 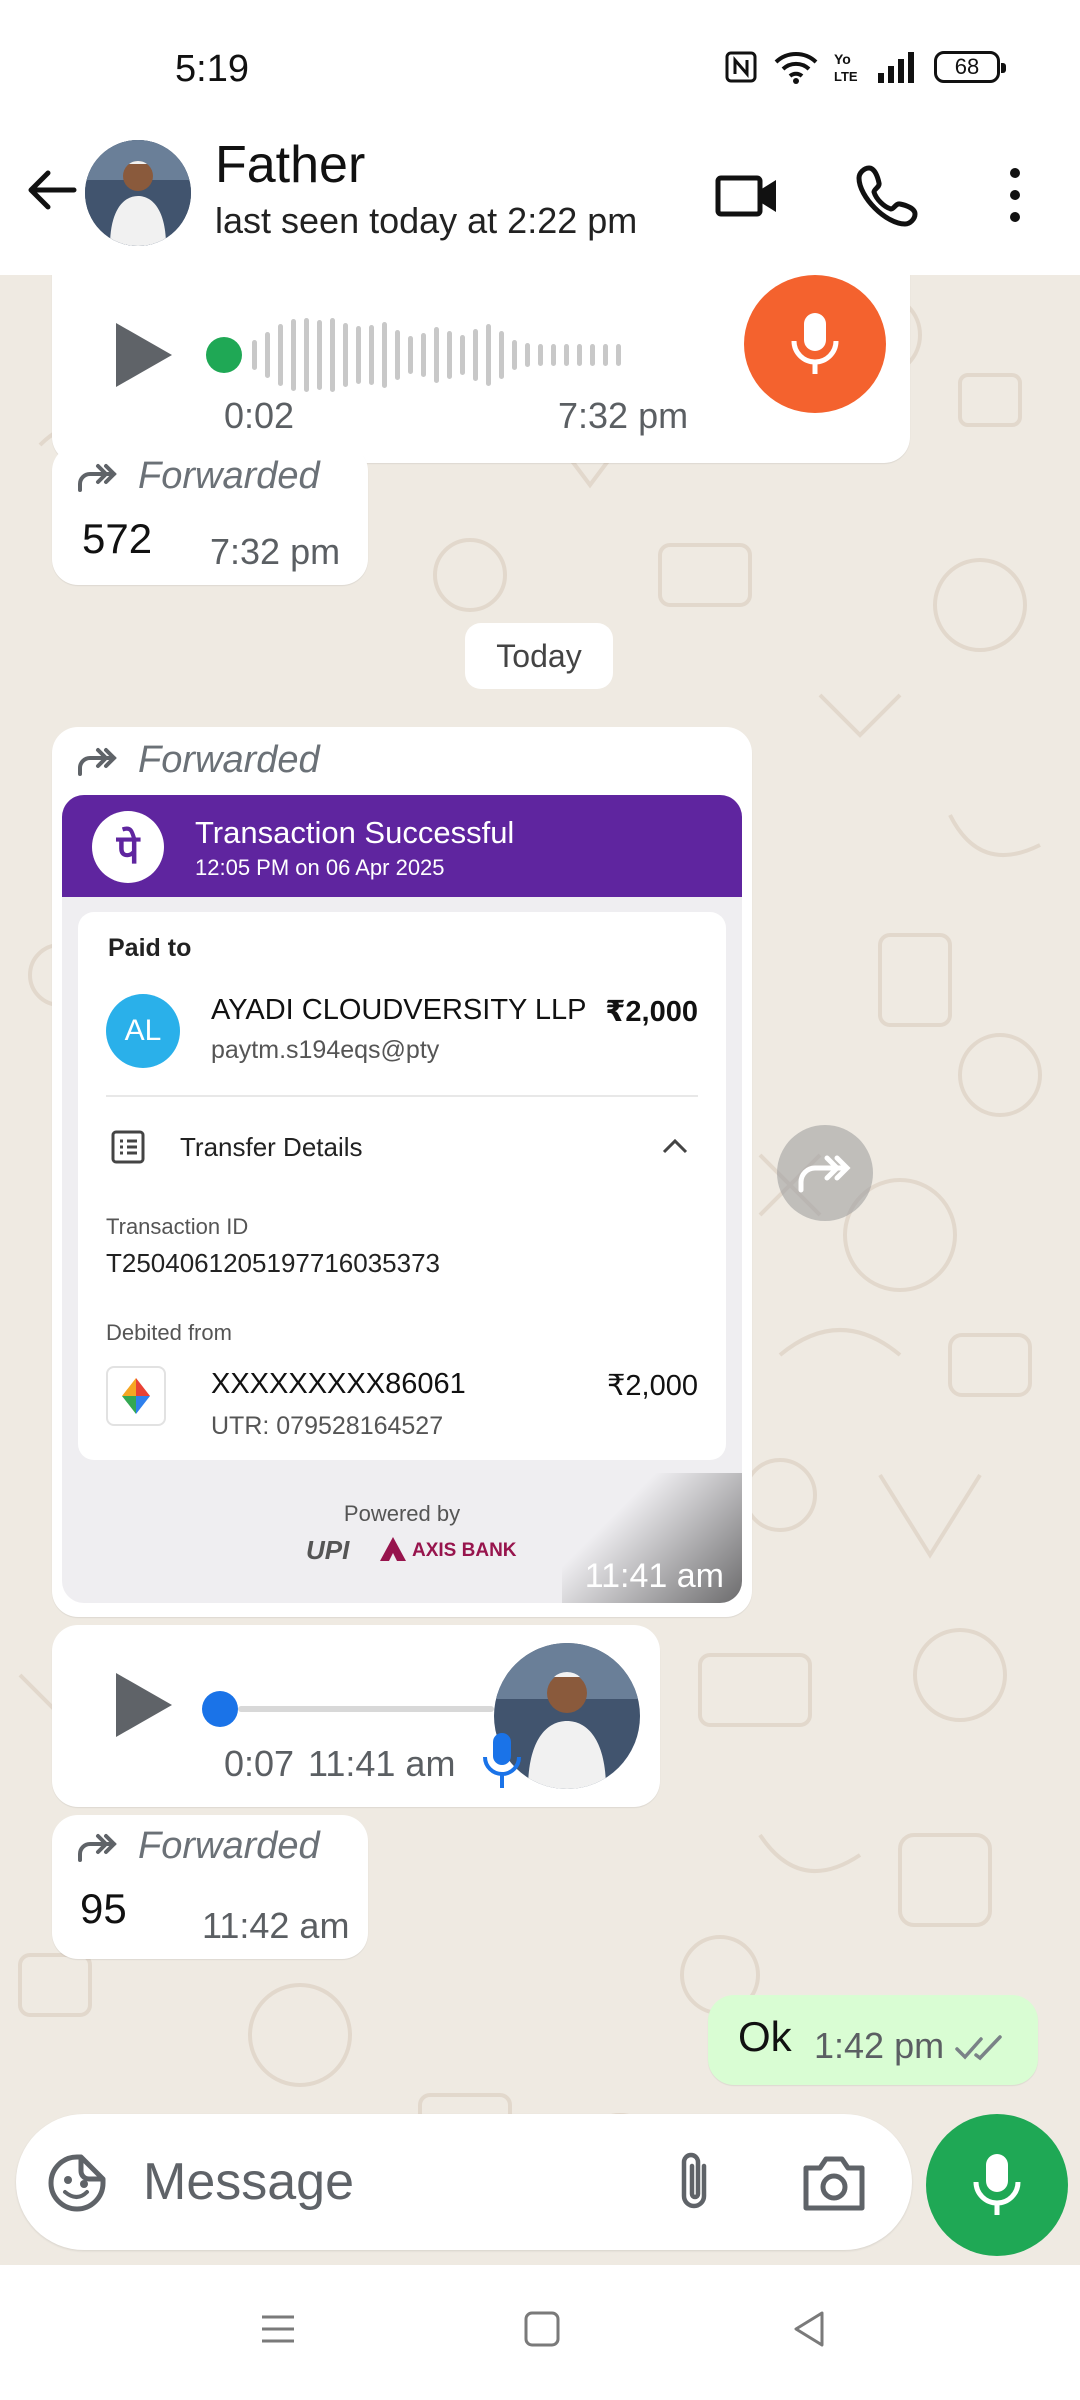 What do you see at coordinates (325, 1050) in the screenshot?
I see `payee-upi-id: paytm.s194eqs@pty` at bounding box center [325, 1050].